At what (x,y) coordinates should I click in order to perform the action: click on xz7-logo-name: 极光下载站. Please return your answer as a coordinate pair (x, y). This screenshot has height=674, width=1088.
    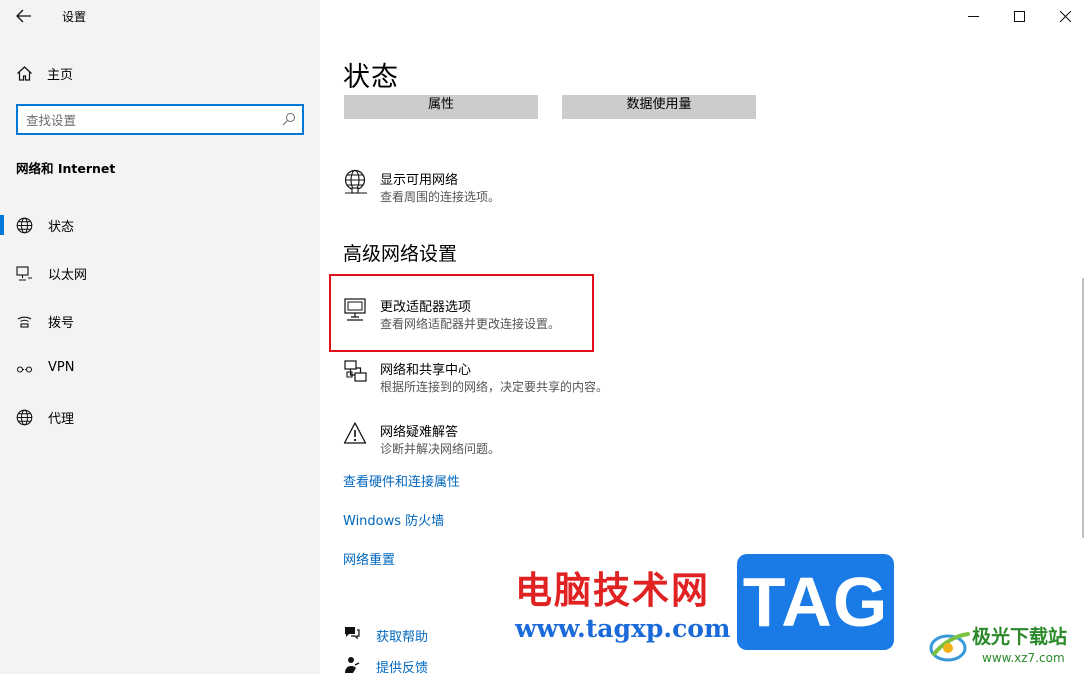
    Looking at the image, I should click on (1020, 637).